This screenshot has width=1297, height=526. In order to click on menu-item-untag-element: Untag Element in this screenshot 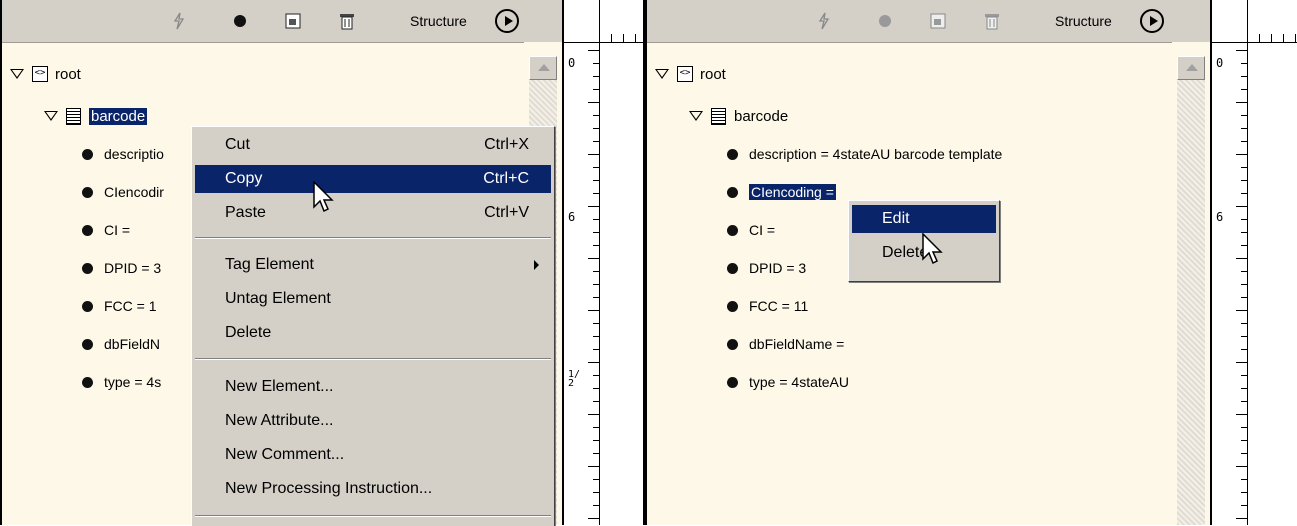, I will do `click(373, 299)`.